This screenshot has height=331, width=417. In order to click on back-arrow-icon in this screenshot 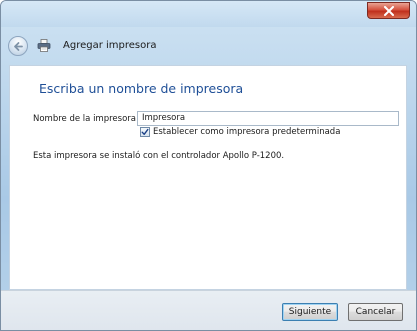, I will do `click(18, 46)`.